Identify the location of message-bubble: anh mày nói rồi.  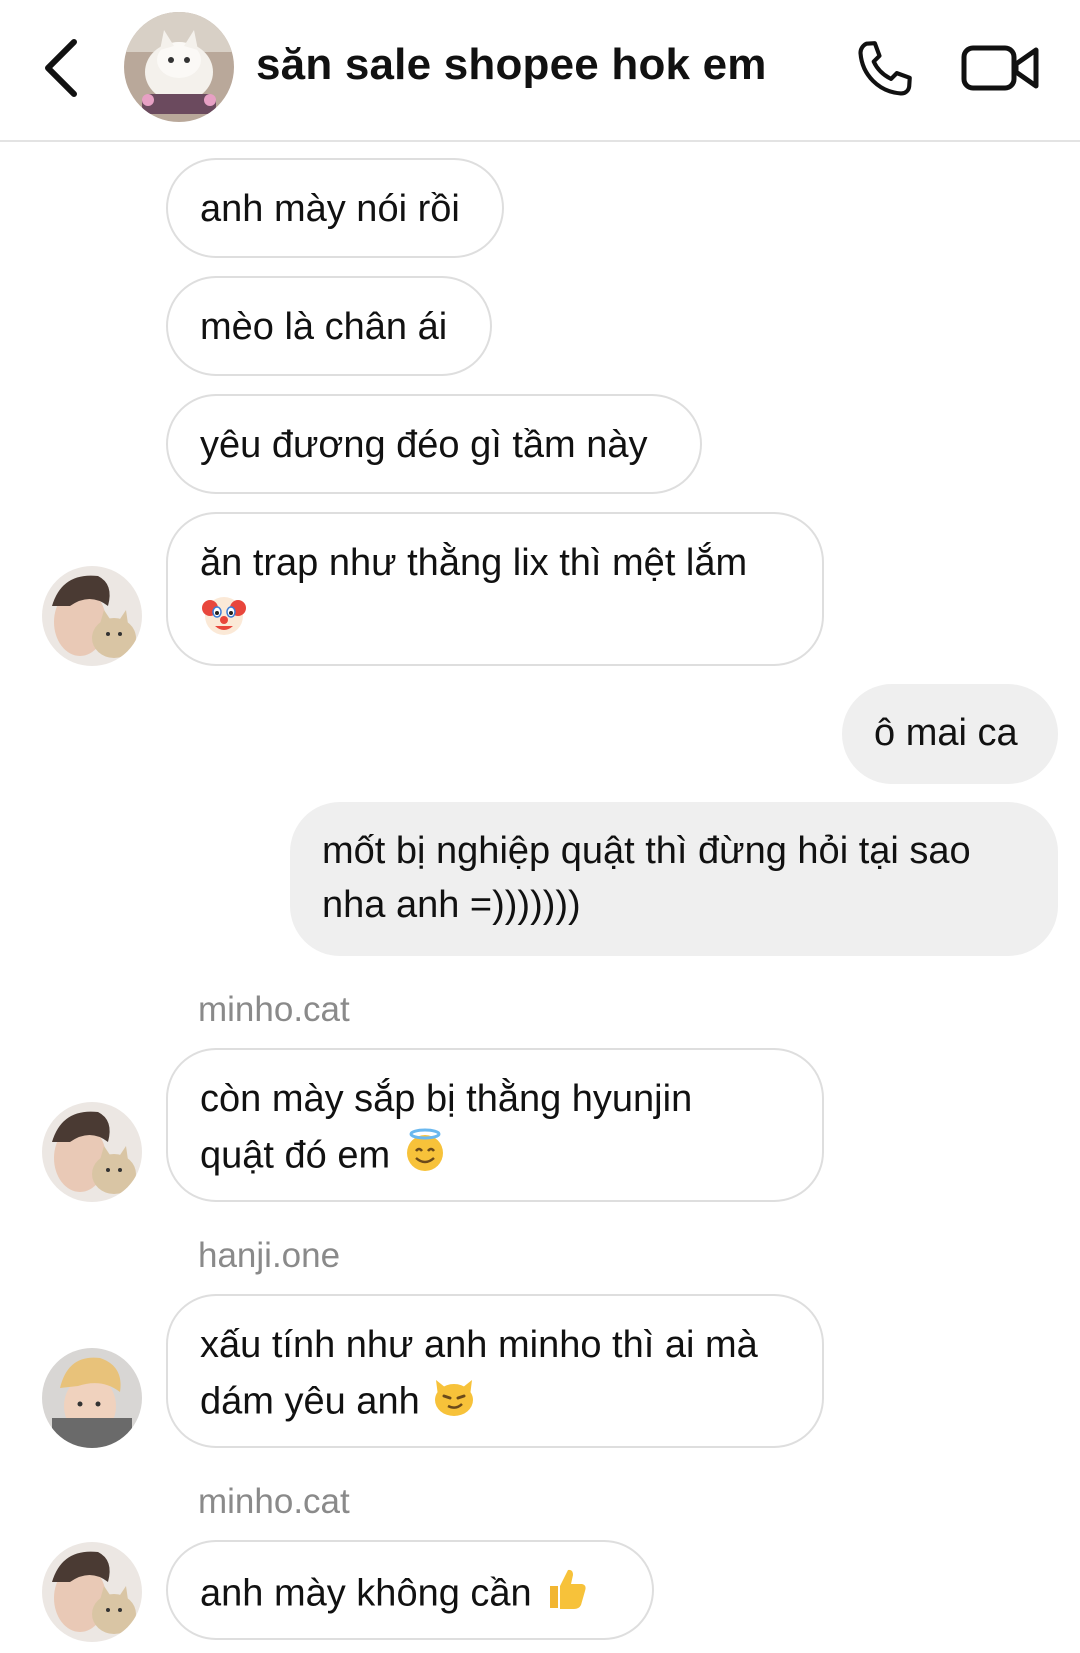
(335, 208).